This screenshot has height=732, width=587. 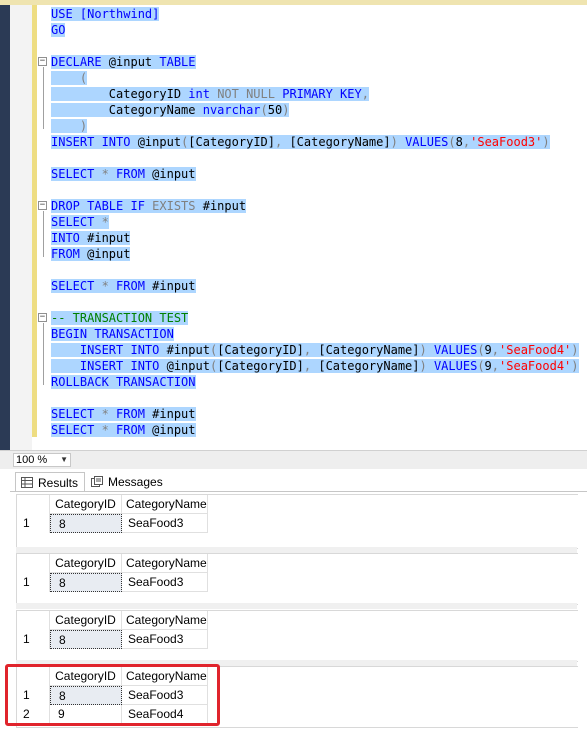 I want to click on code-token: nvarchar, so click(x=231, y=110).